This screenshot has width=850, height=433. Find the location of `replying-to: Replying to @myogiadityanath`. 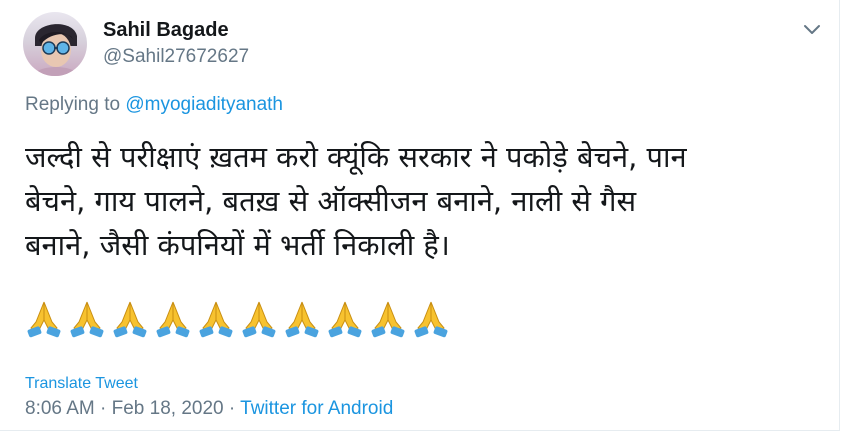

replying-to: Replying to @myogiadityanath is located at coordinates (154, 105).